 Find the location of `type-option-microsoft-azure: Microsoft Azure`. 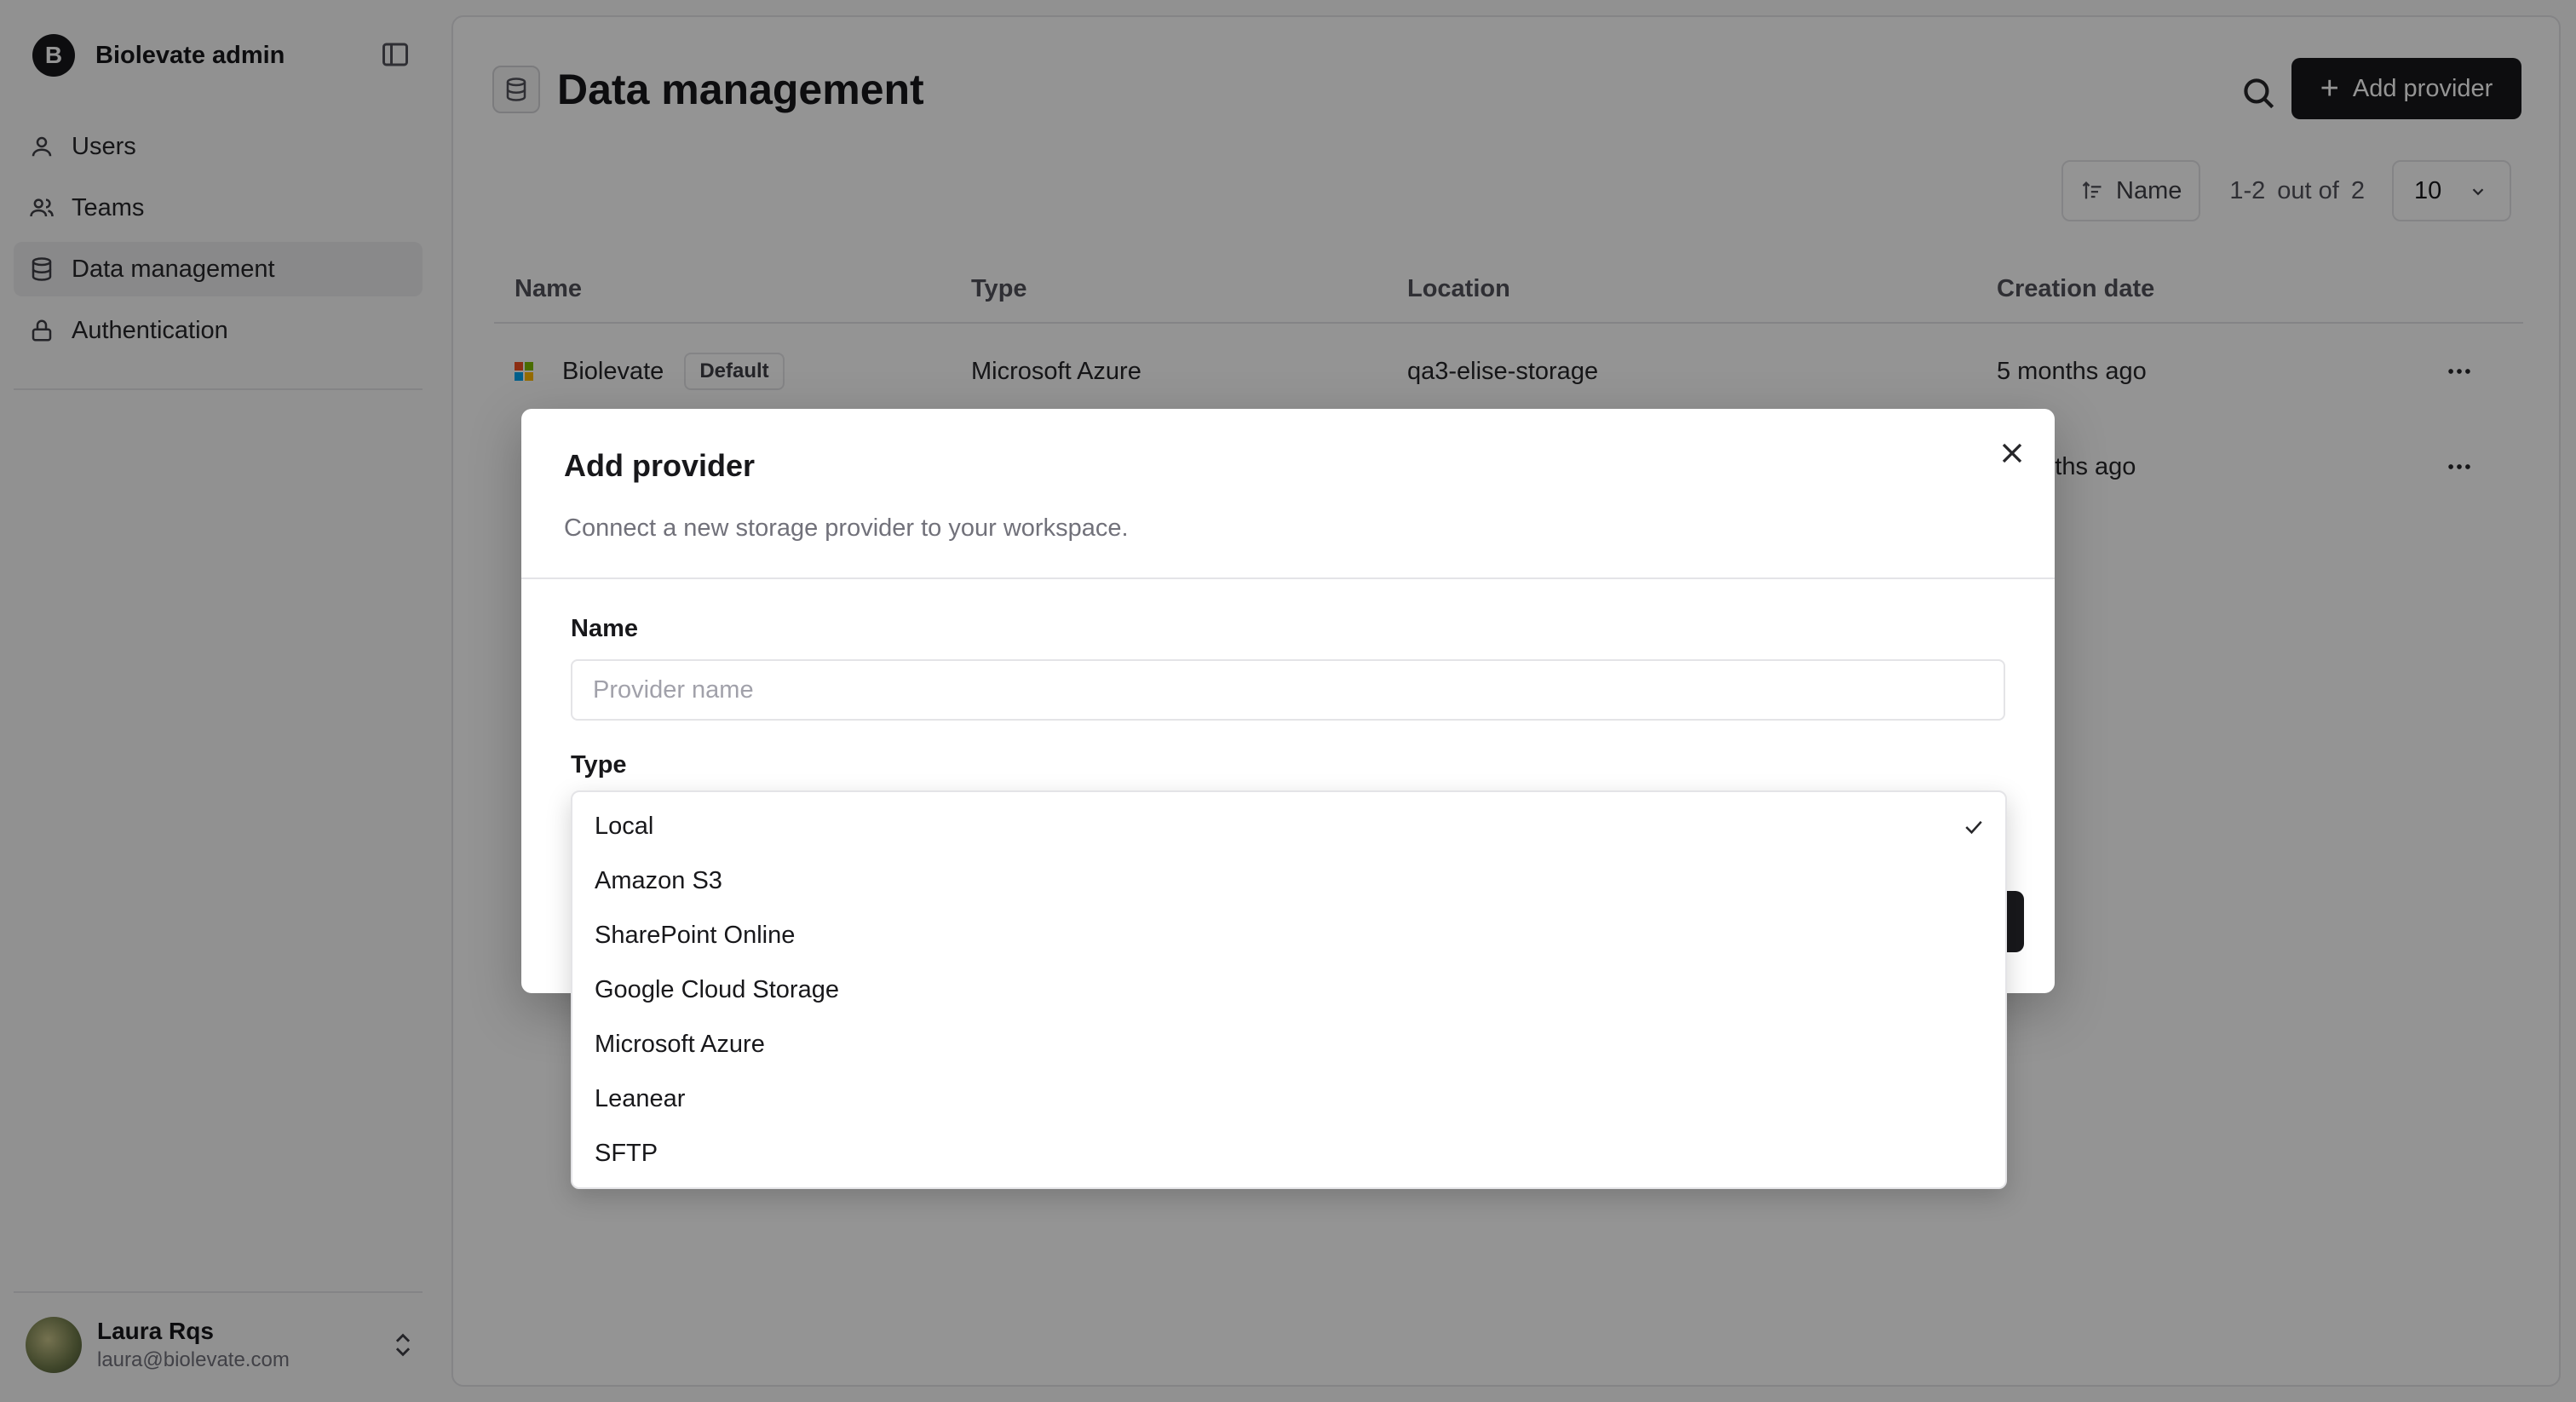

type-option-microsoft-azure: Microsoft Azure is located at coordinates (1288, 1044).